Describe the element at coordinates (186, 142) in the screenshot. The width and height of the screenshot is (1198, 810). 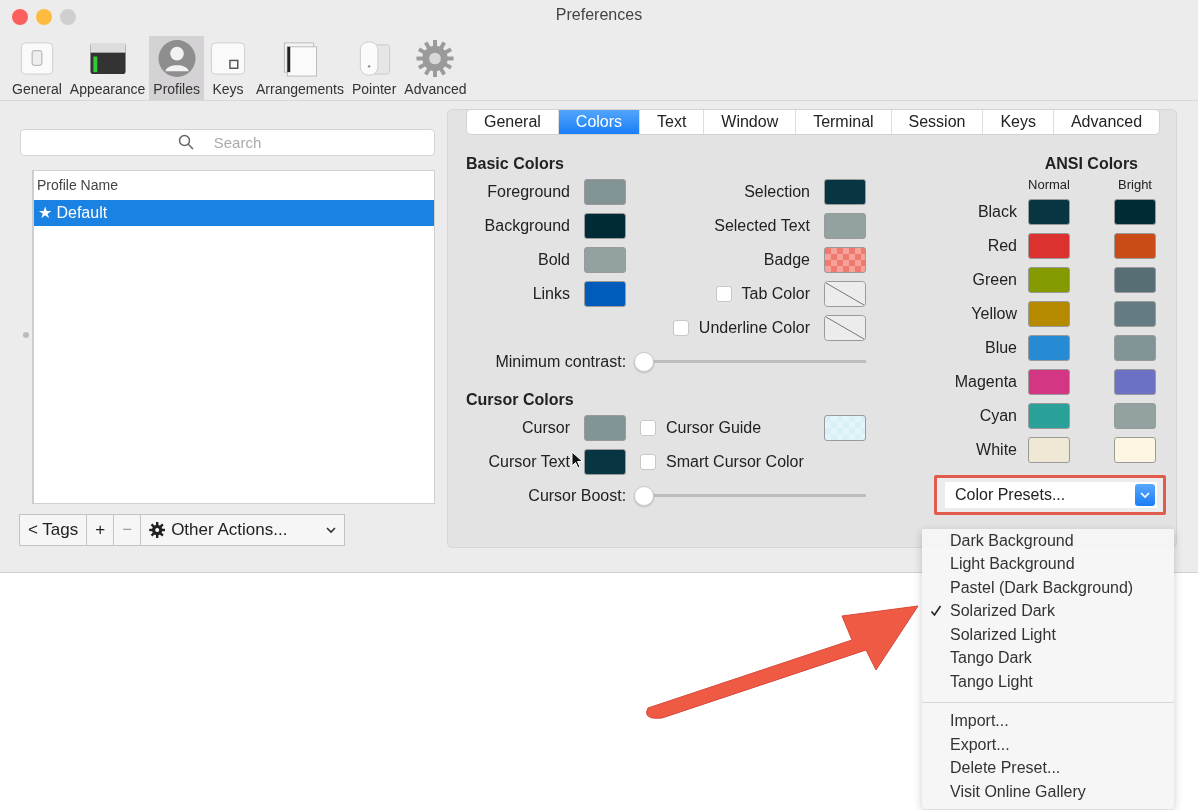
I see `search-icon` at that location.